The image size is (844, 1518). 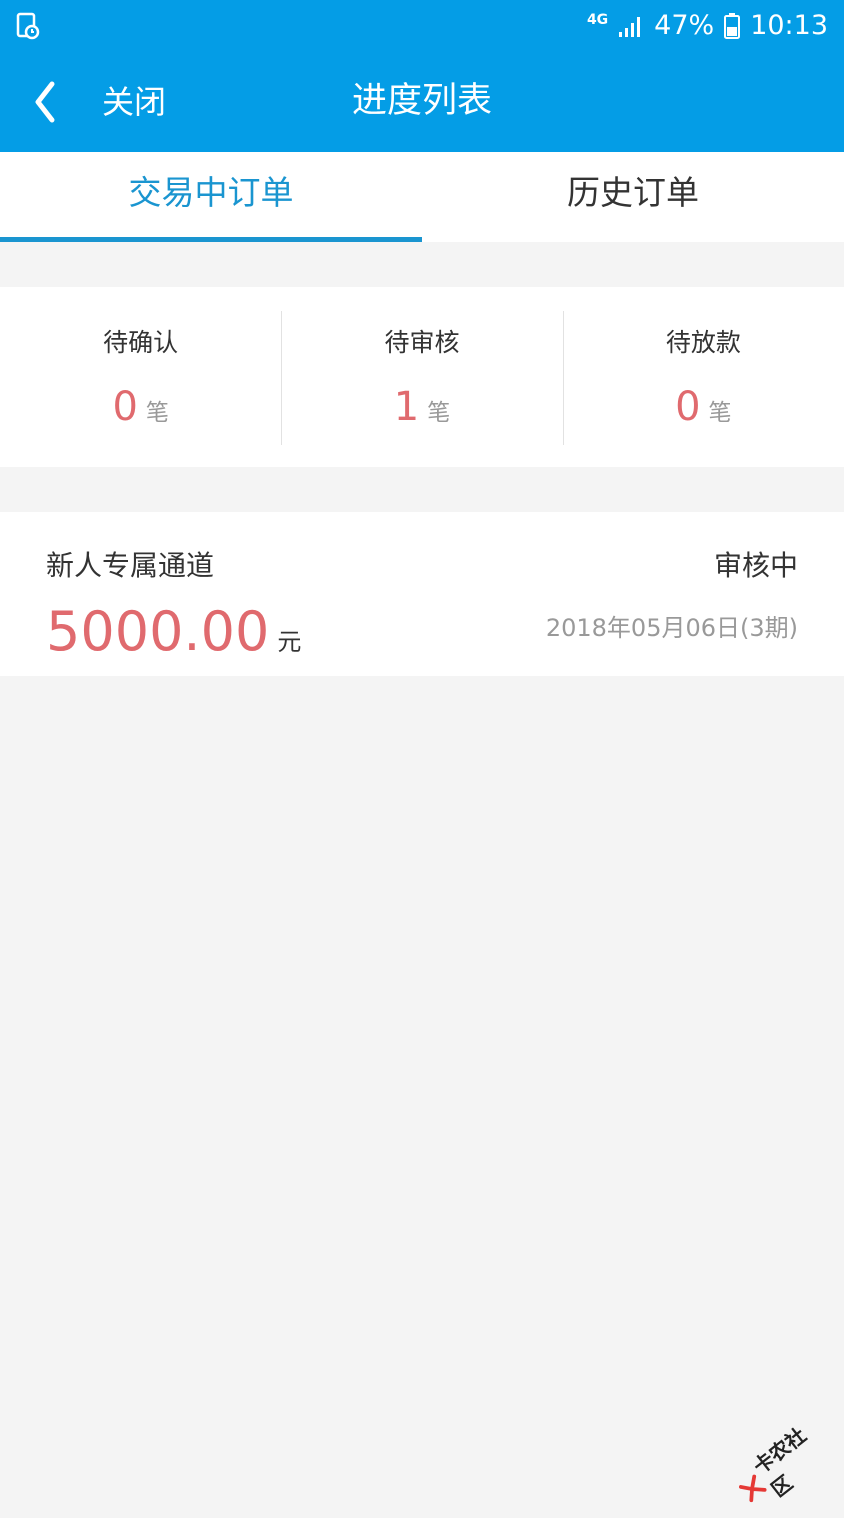 I want to click on order-unit: 元, so click(x=289, y=642).